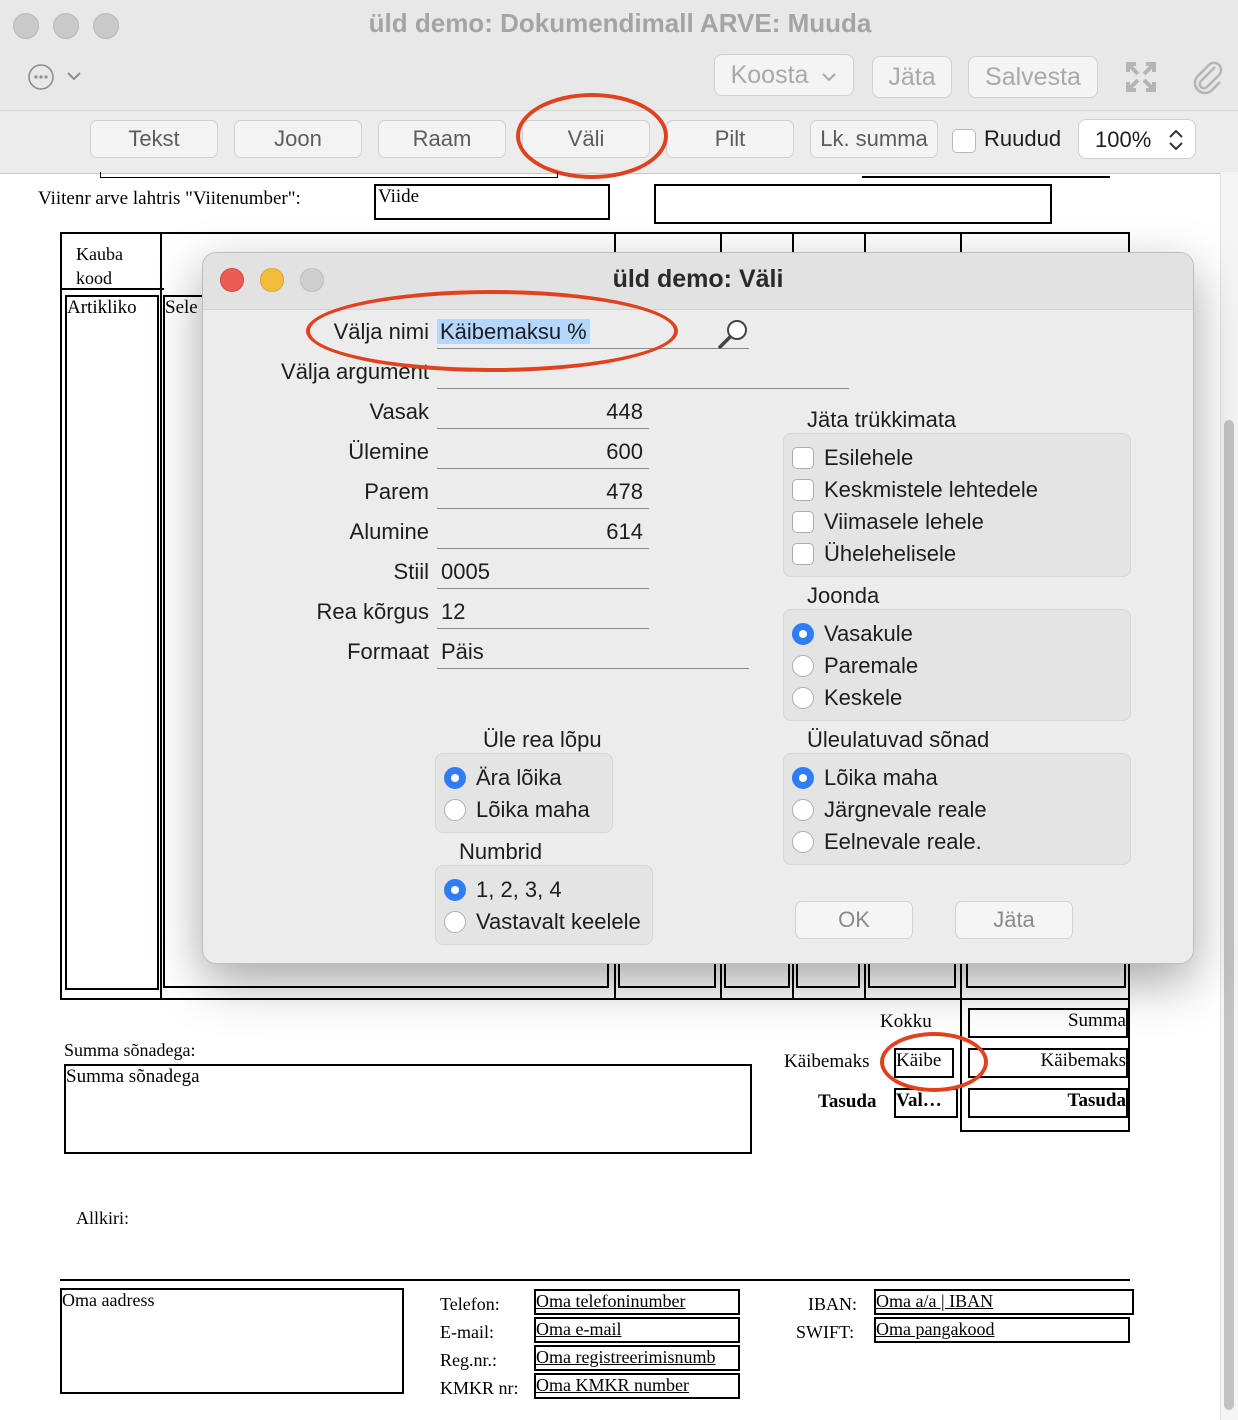 This screenshot has width=1238, height=1420. What do you see at coordinates (112, 642) in the screenshot?
I see `artikliko-column: Artikliko` at bounding box center [112, 642].